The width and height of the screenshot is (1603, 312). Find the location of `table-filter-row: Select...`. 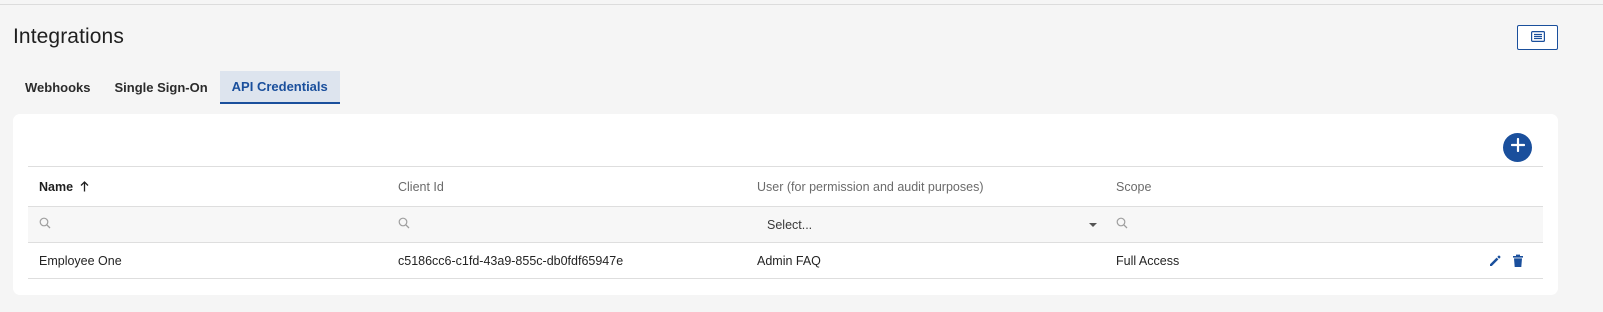

table-filter-row: Select... is located at coordinates (785, 224).